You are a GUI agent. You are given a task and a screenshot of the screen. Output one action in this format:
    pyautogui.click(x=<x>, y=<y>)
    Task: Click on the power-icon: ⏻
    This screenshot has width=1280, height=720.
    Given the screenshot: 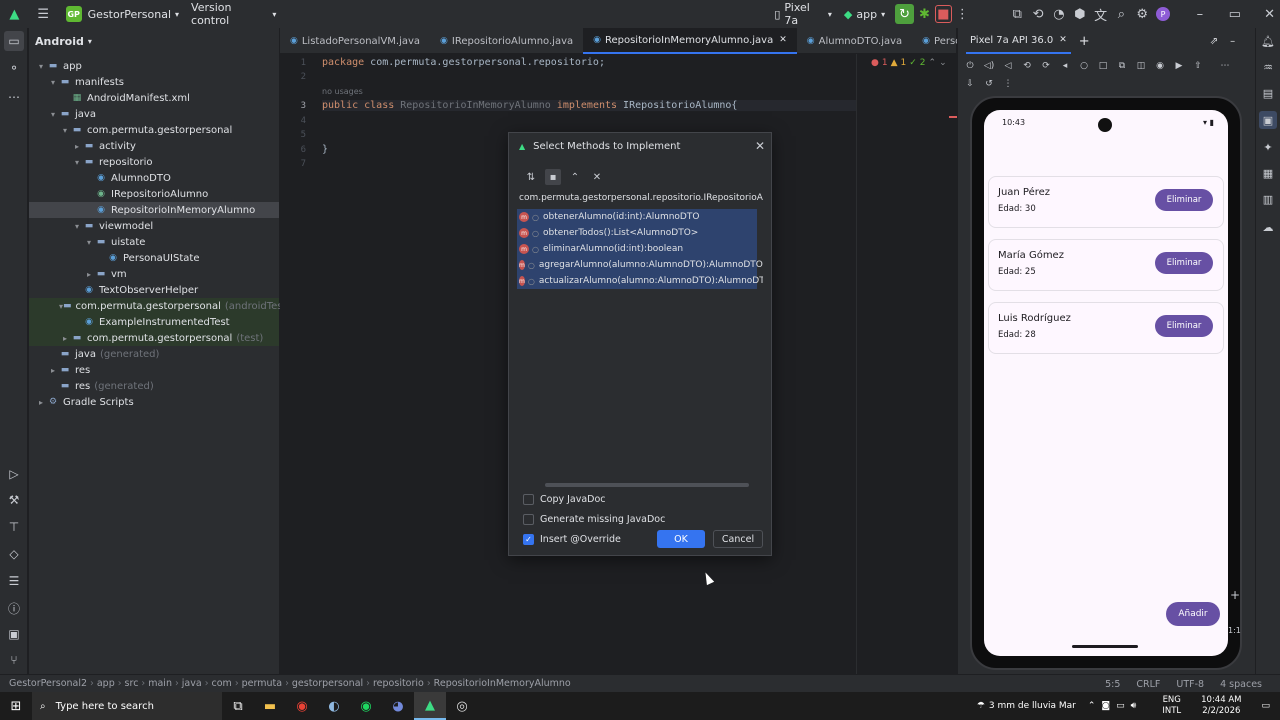 What is the action you would take?
    pyautogui.click(x=970, y=66)
    